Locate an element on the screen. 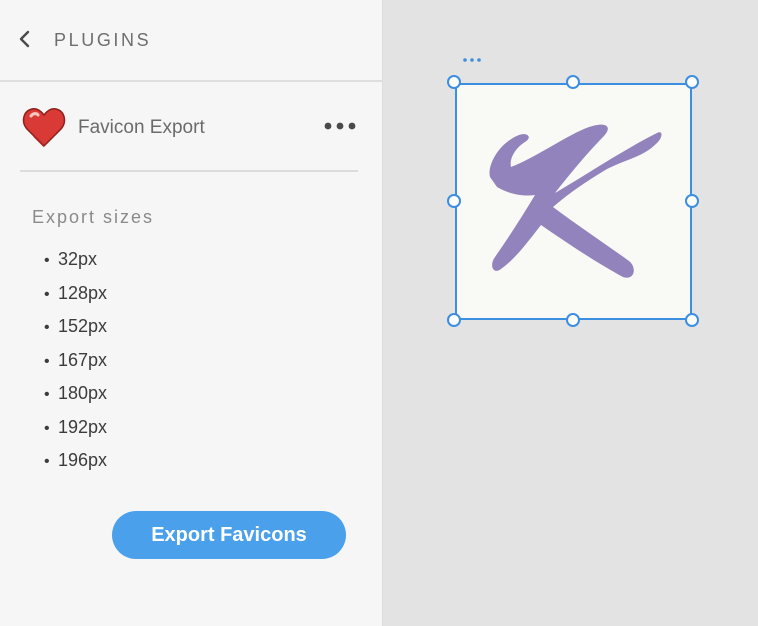  list-item: • 192px is located at coordinates (75, 431).